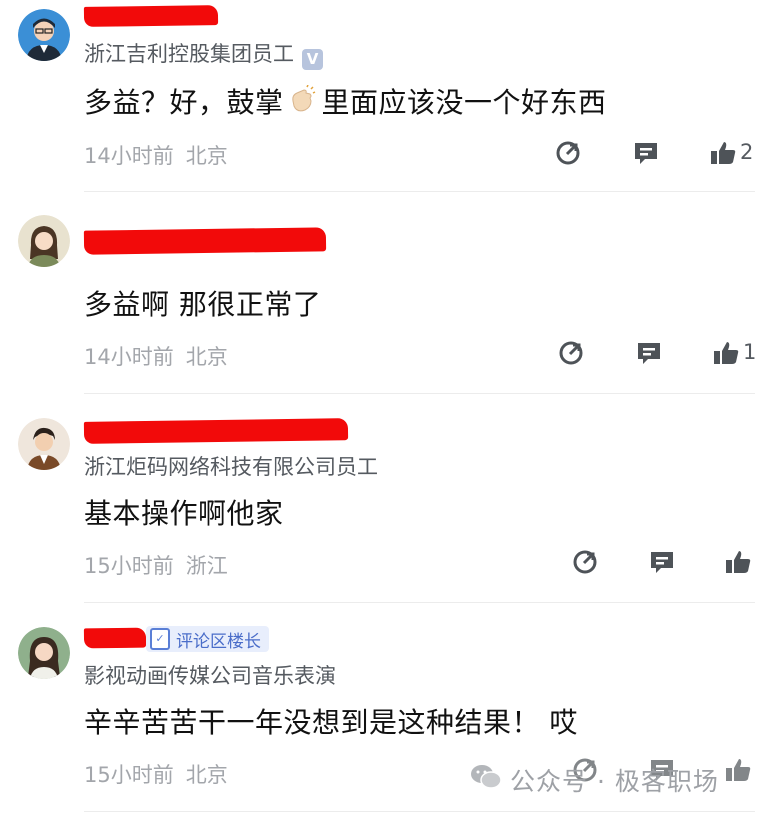  Describe the element at coordinates (184, 513) in the screenshot. I see `comment-text: 基本操作啊他家` at that location.